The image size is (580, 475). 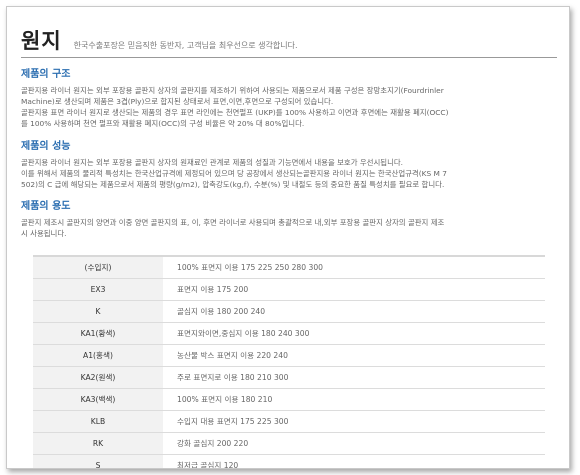 I want to click on product-desc-cell: 주로 표면지로 이용 180 210 300, so click(x=354, y=377).